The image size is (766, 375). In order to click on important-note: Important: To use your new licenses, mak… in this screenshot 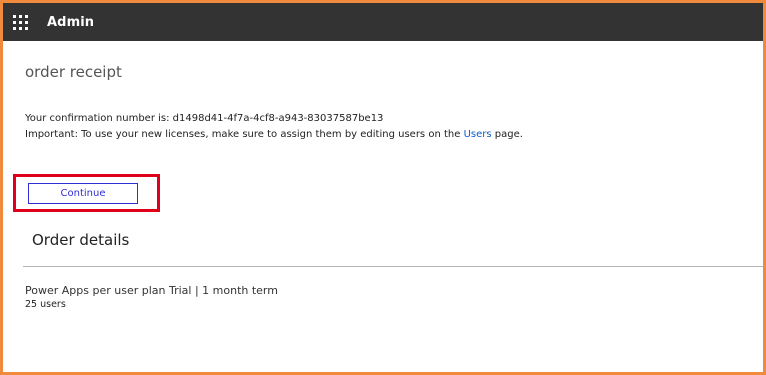, I will do `click(274, 135)`.